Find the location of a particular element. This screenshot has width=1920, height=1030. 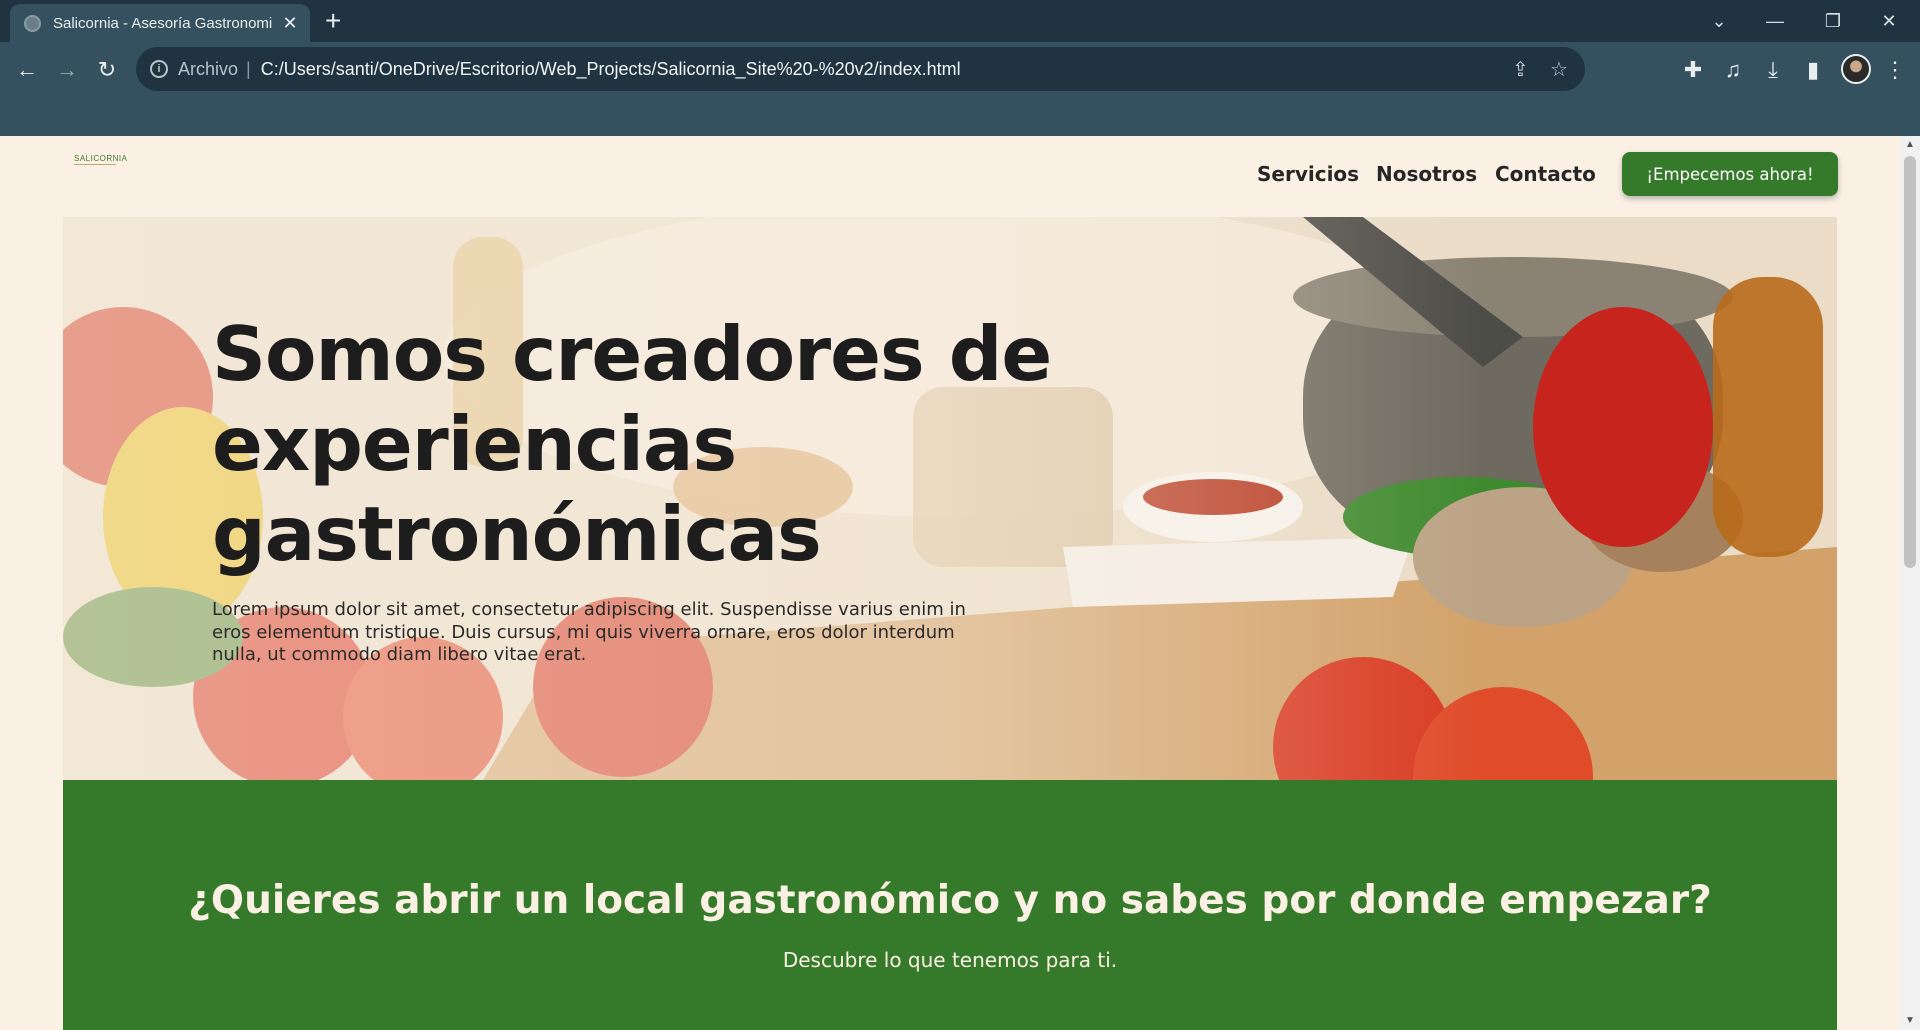

sidepanel-icon: ▮ is located at coordinates (1813, 70).